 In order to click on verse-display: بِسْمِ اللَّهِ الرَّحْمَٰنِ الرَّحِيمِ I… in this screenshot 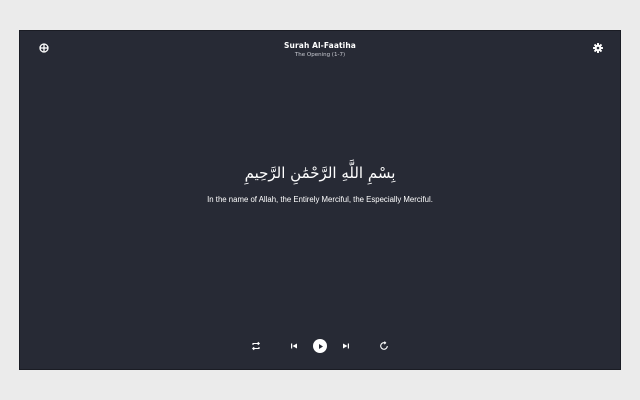, I will do `click(320, 183)`.